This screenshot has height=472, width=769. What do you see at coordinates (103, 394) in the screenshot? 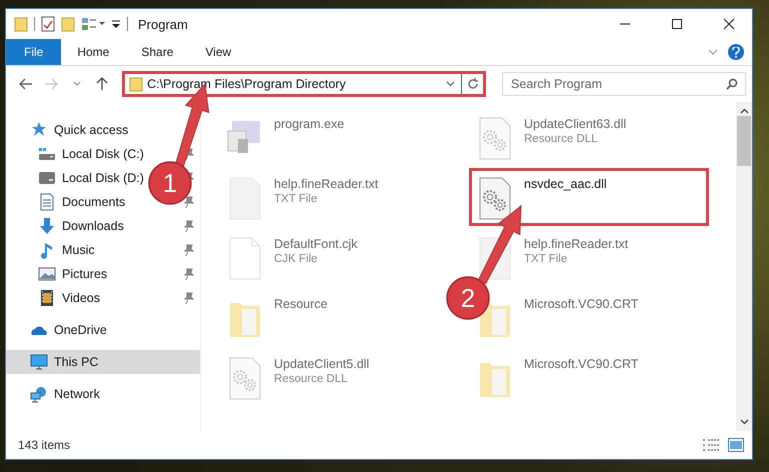
I see `nav-item: Network` at bounding box center [103, 394].